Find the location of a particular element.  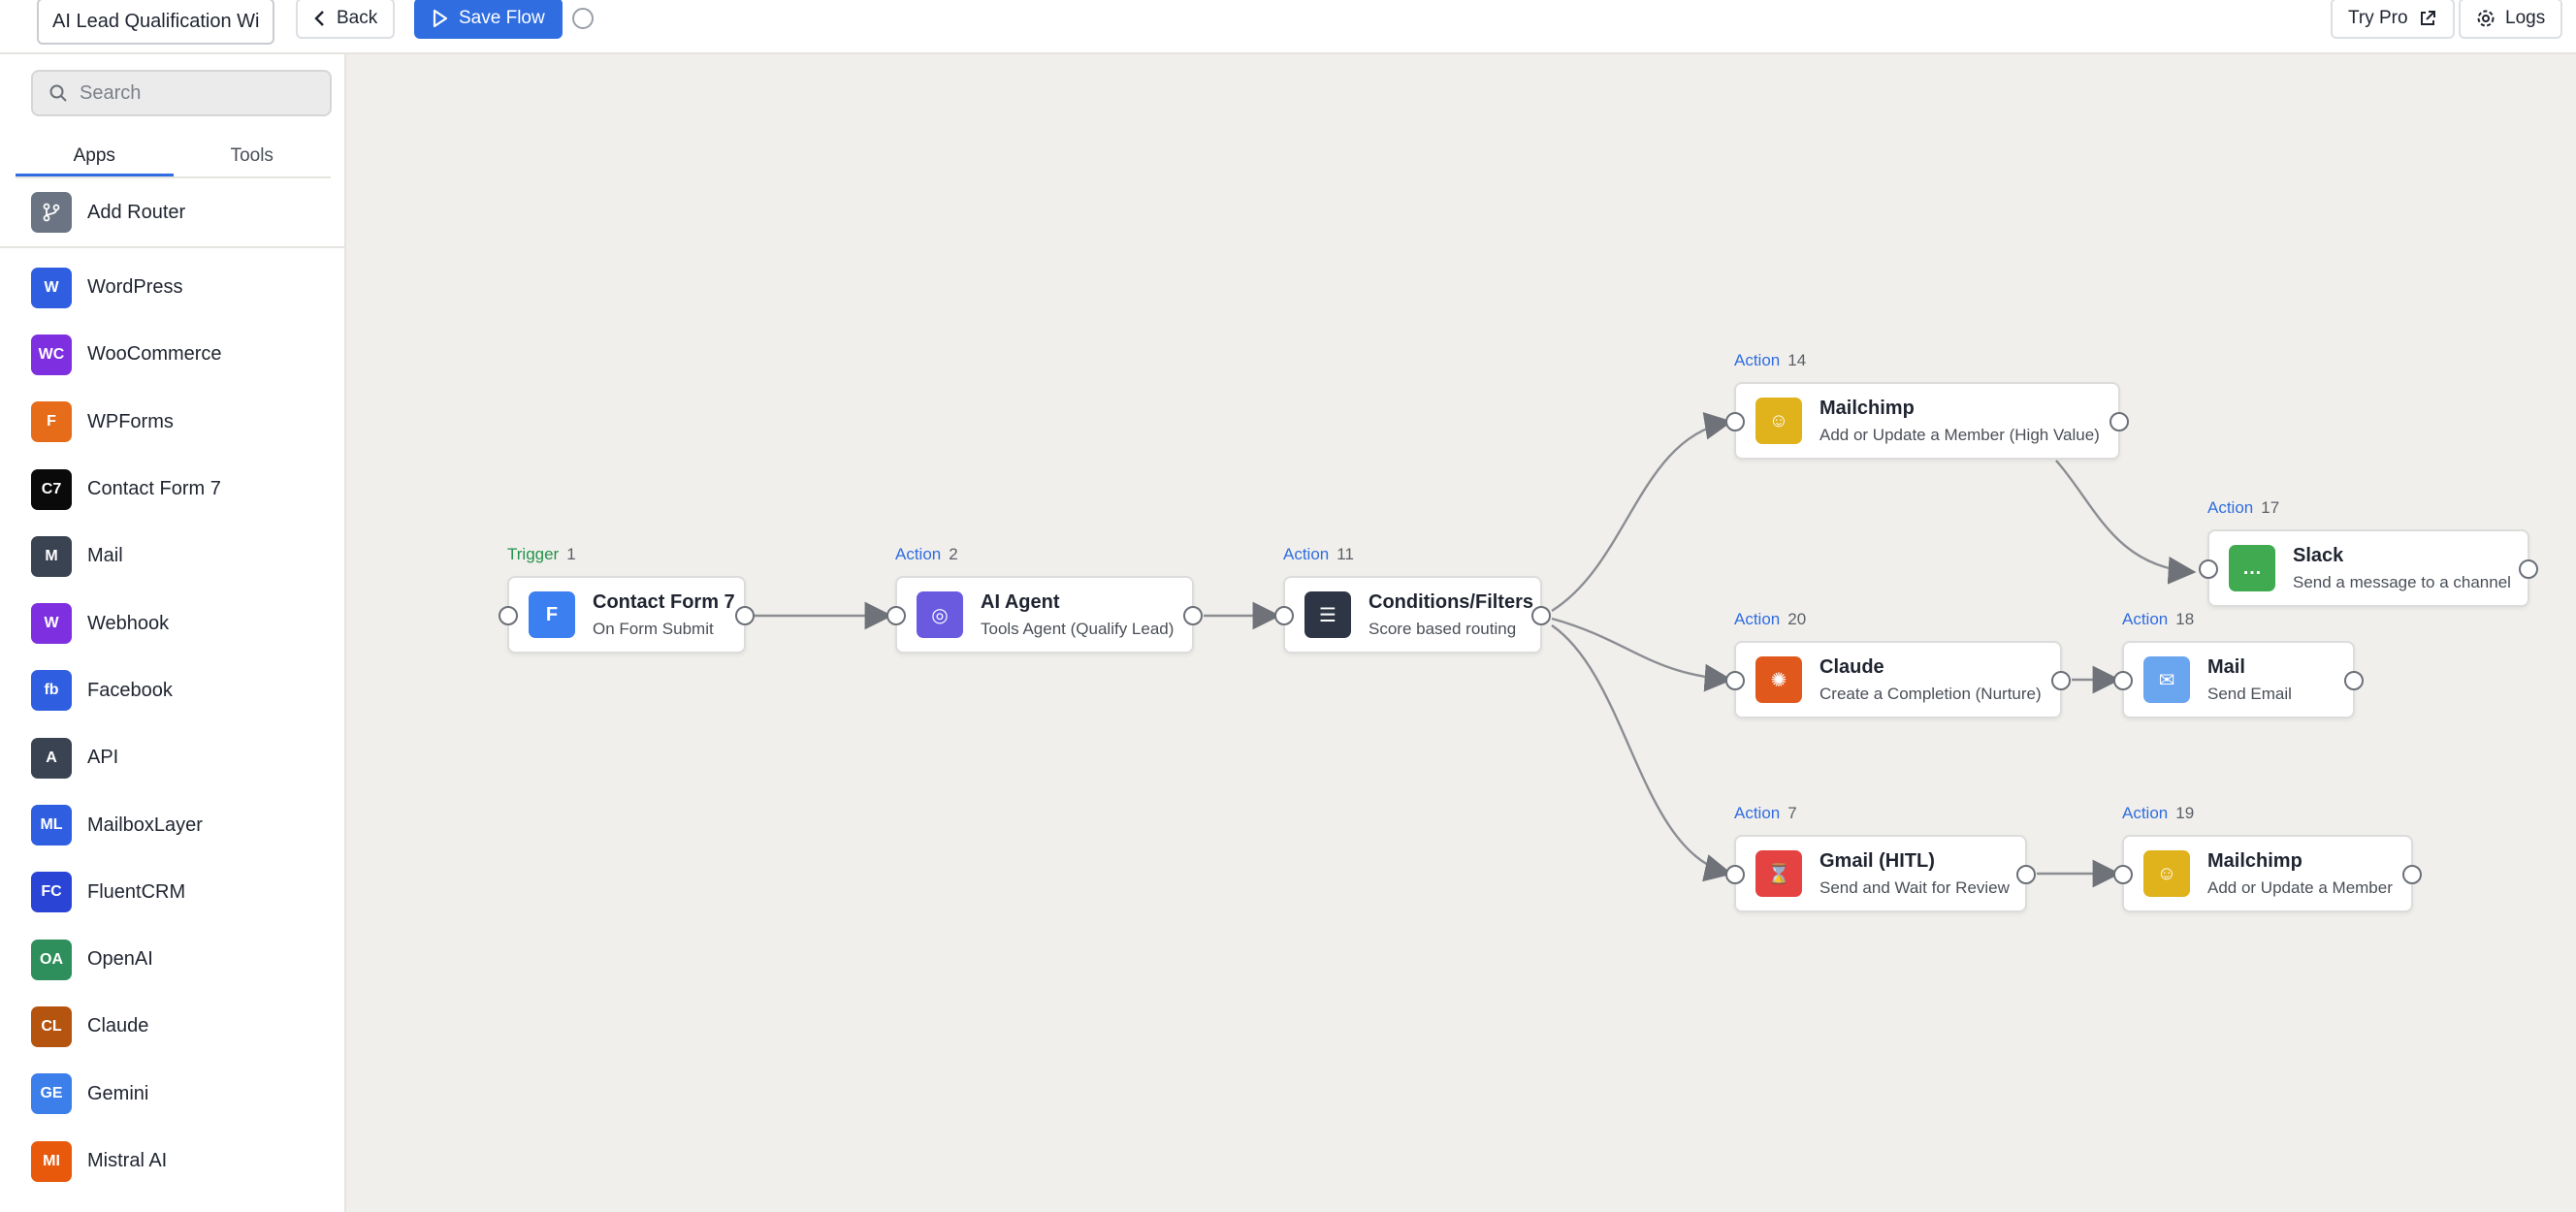

node-number: 14 is located at coordinates (1797, 360).